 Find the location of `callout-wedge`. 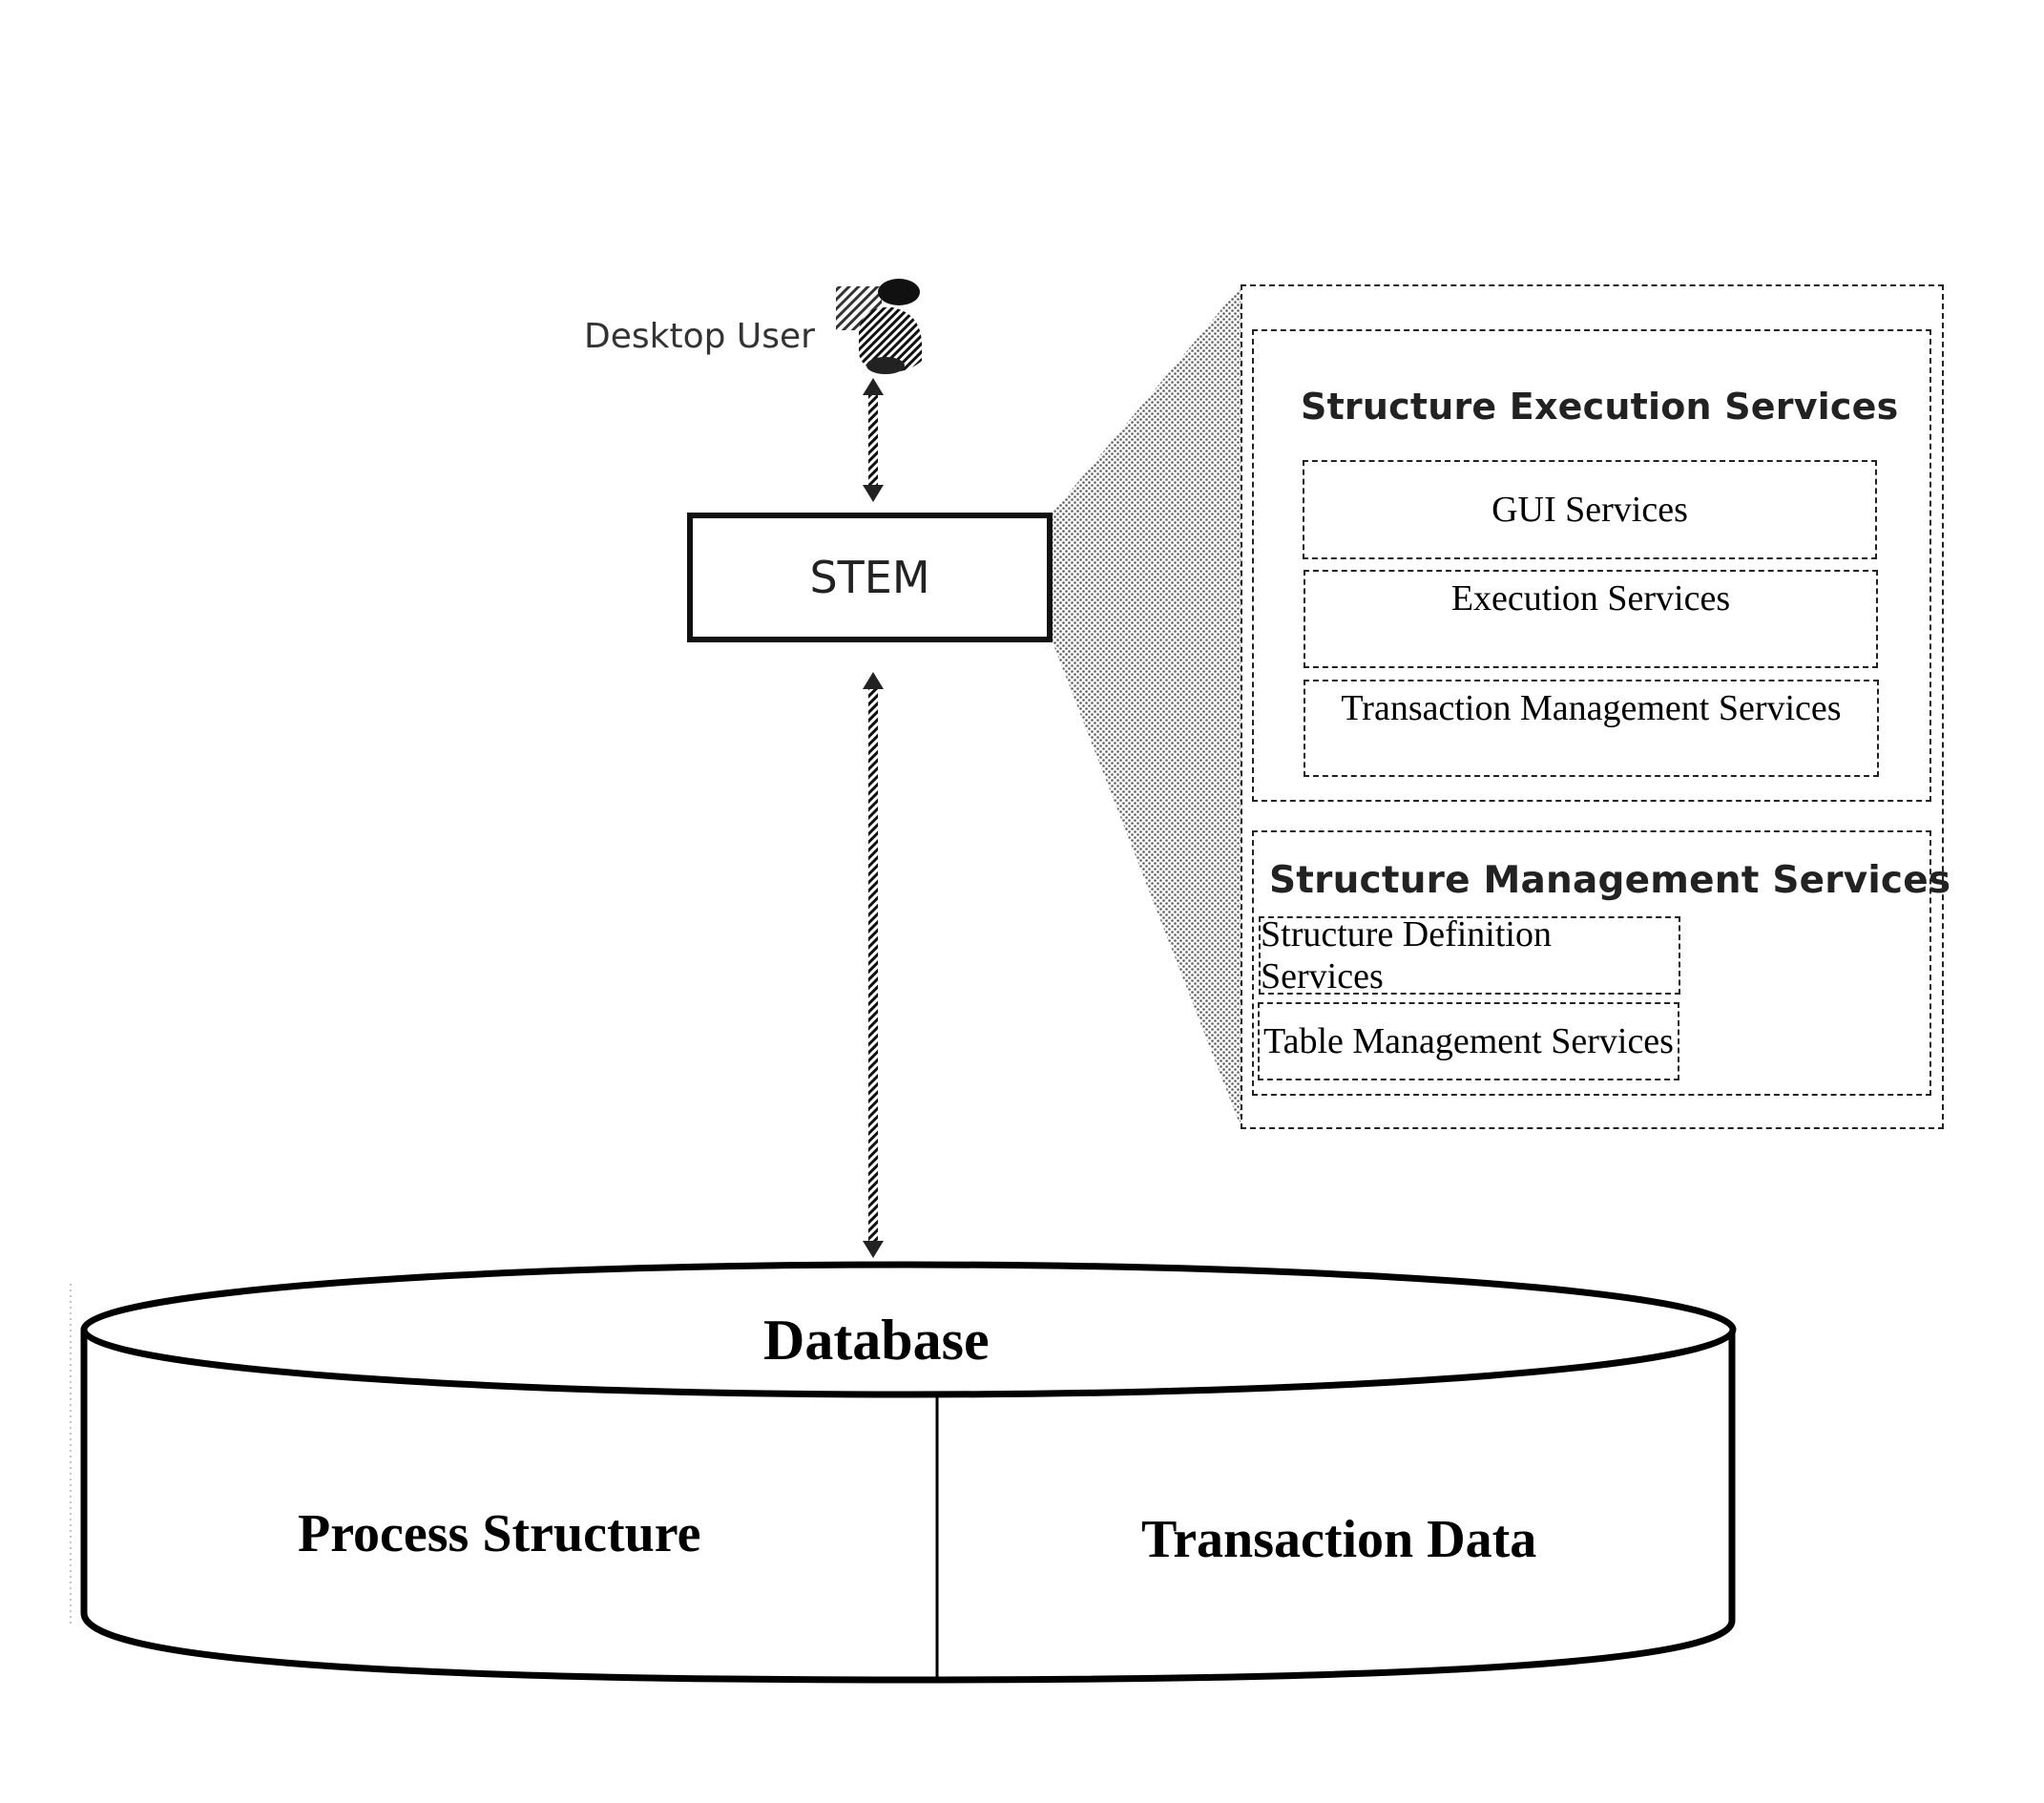

callout-wedge is located at coordinates (1147, 706).